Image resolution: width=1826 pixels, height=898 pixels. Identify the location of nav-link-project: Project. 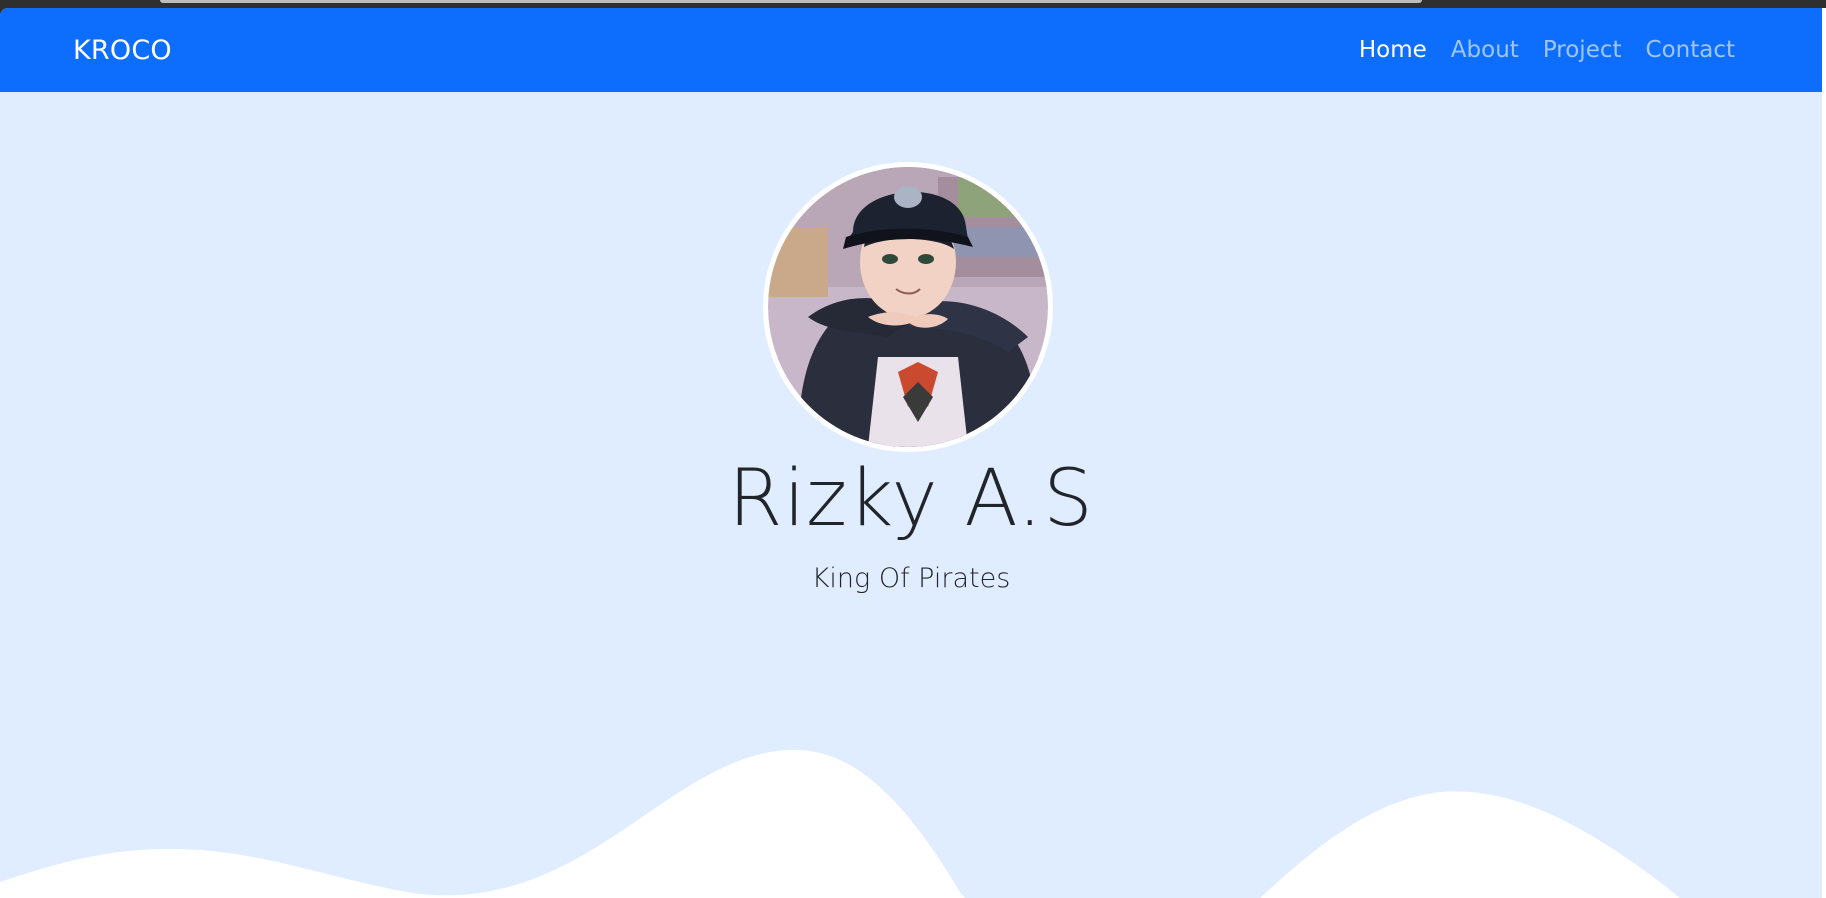
(1582, 50).